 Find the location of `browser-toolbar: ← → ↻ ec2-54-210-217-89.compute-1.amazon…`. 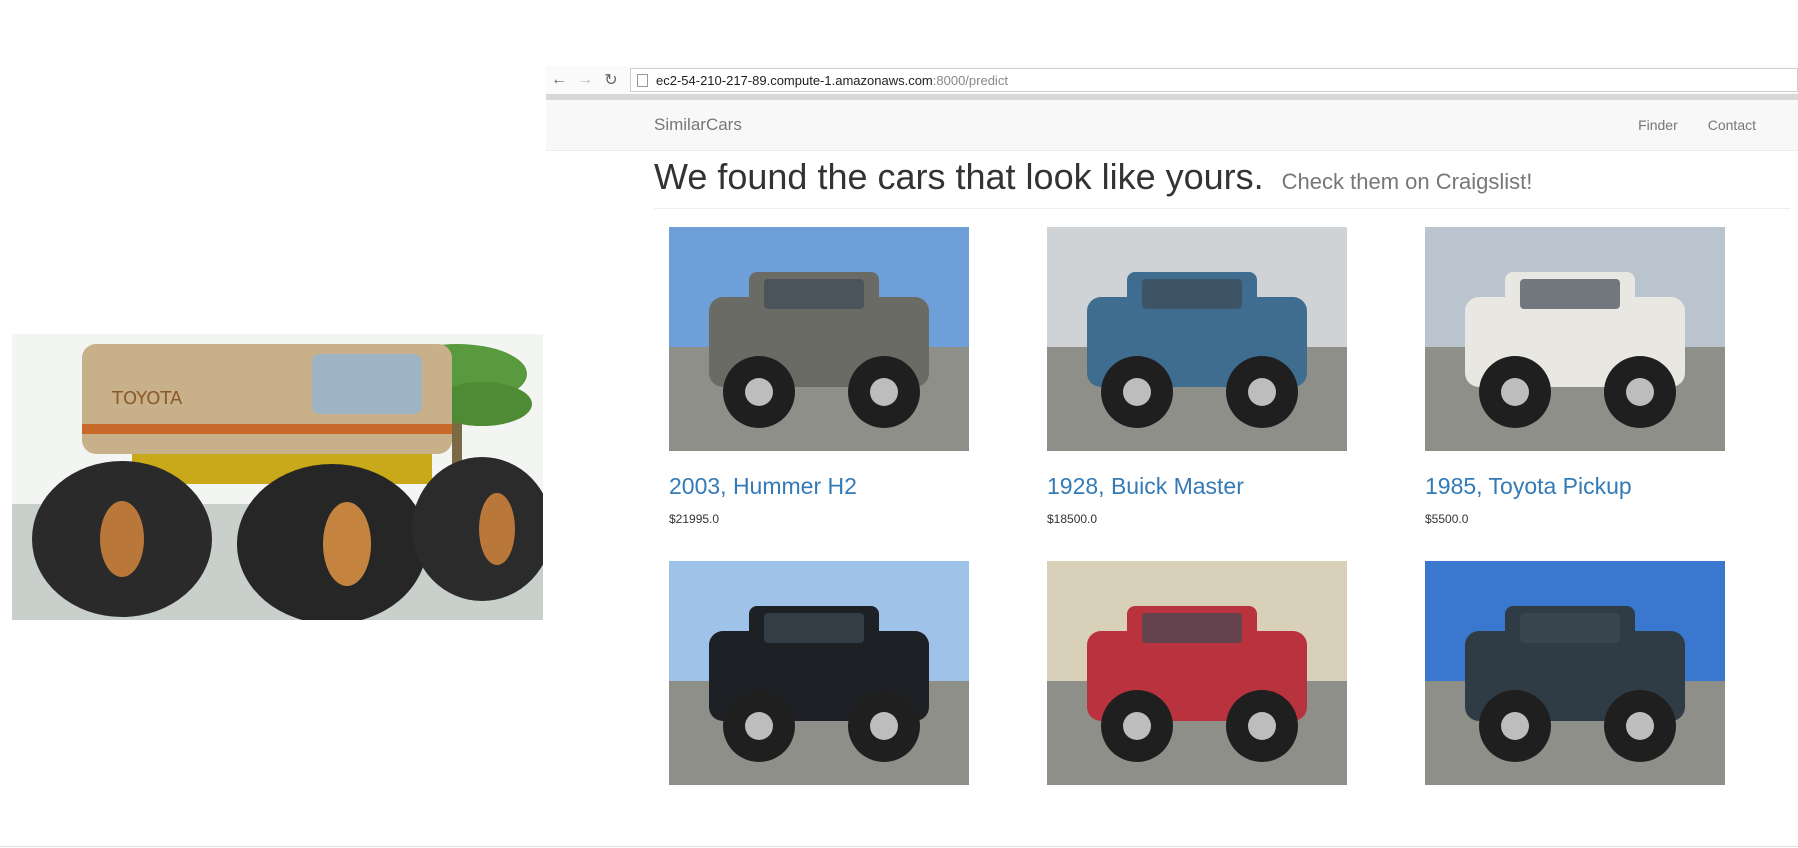

browser-toolbar: ← → ↻ ec2-54-210-217-89.compute-1.amazon… is located at coordinates (1172, 83).